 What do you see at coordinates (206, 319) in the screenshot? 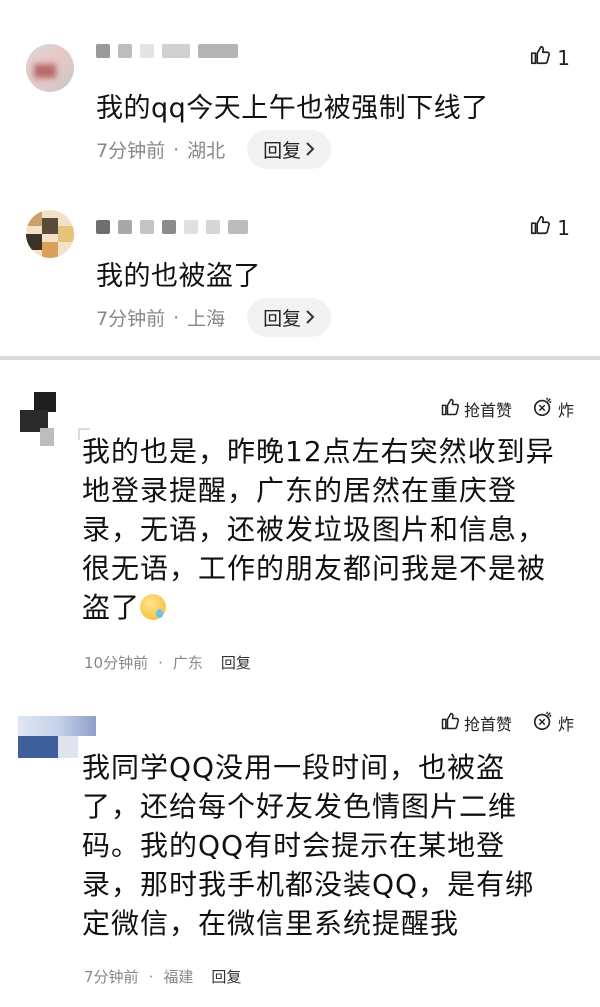
I see `comment-location: 上海` at bounding box center [206, 319].